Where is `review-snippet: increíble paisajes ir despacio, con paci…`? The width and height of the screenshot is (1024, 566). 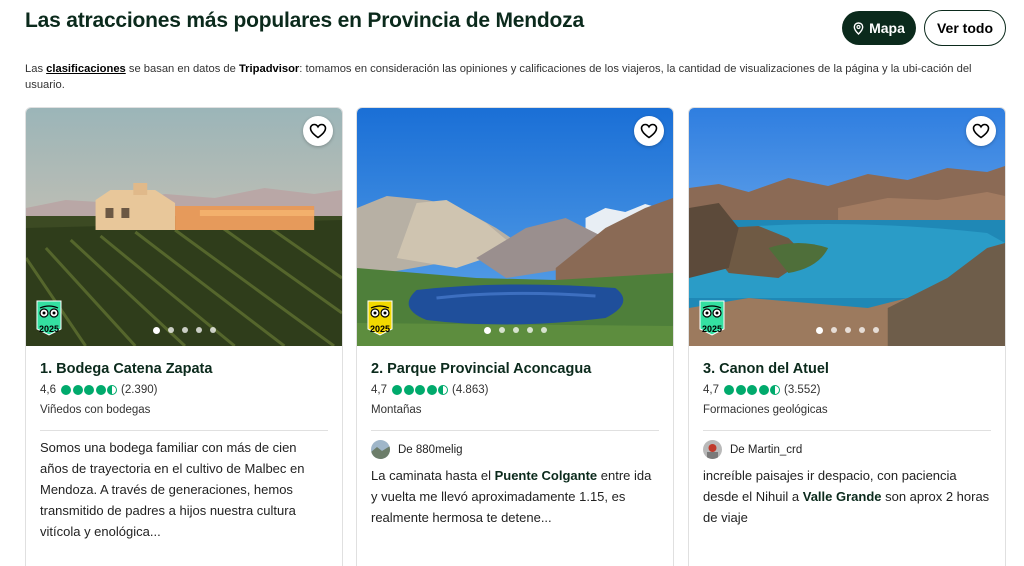 review-snippet: increíble paisajes ir despacio, con paci… is located at coordinates (847, 496).